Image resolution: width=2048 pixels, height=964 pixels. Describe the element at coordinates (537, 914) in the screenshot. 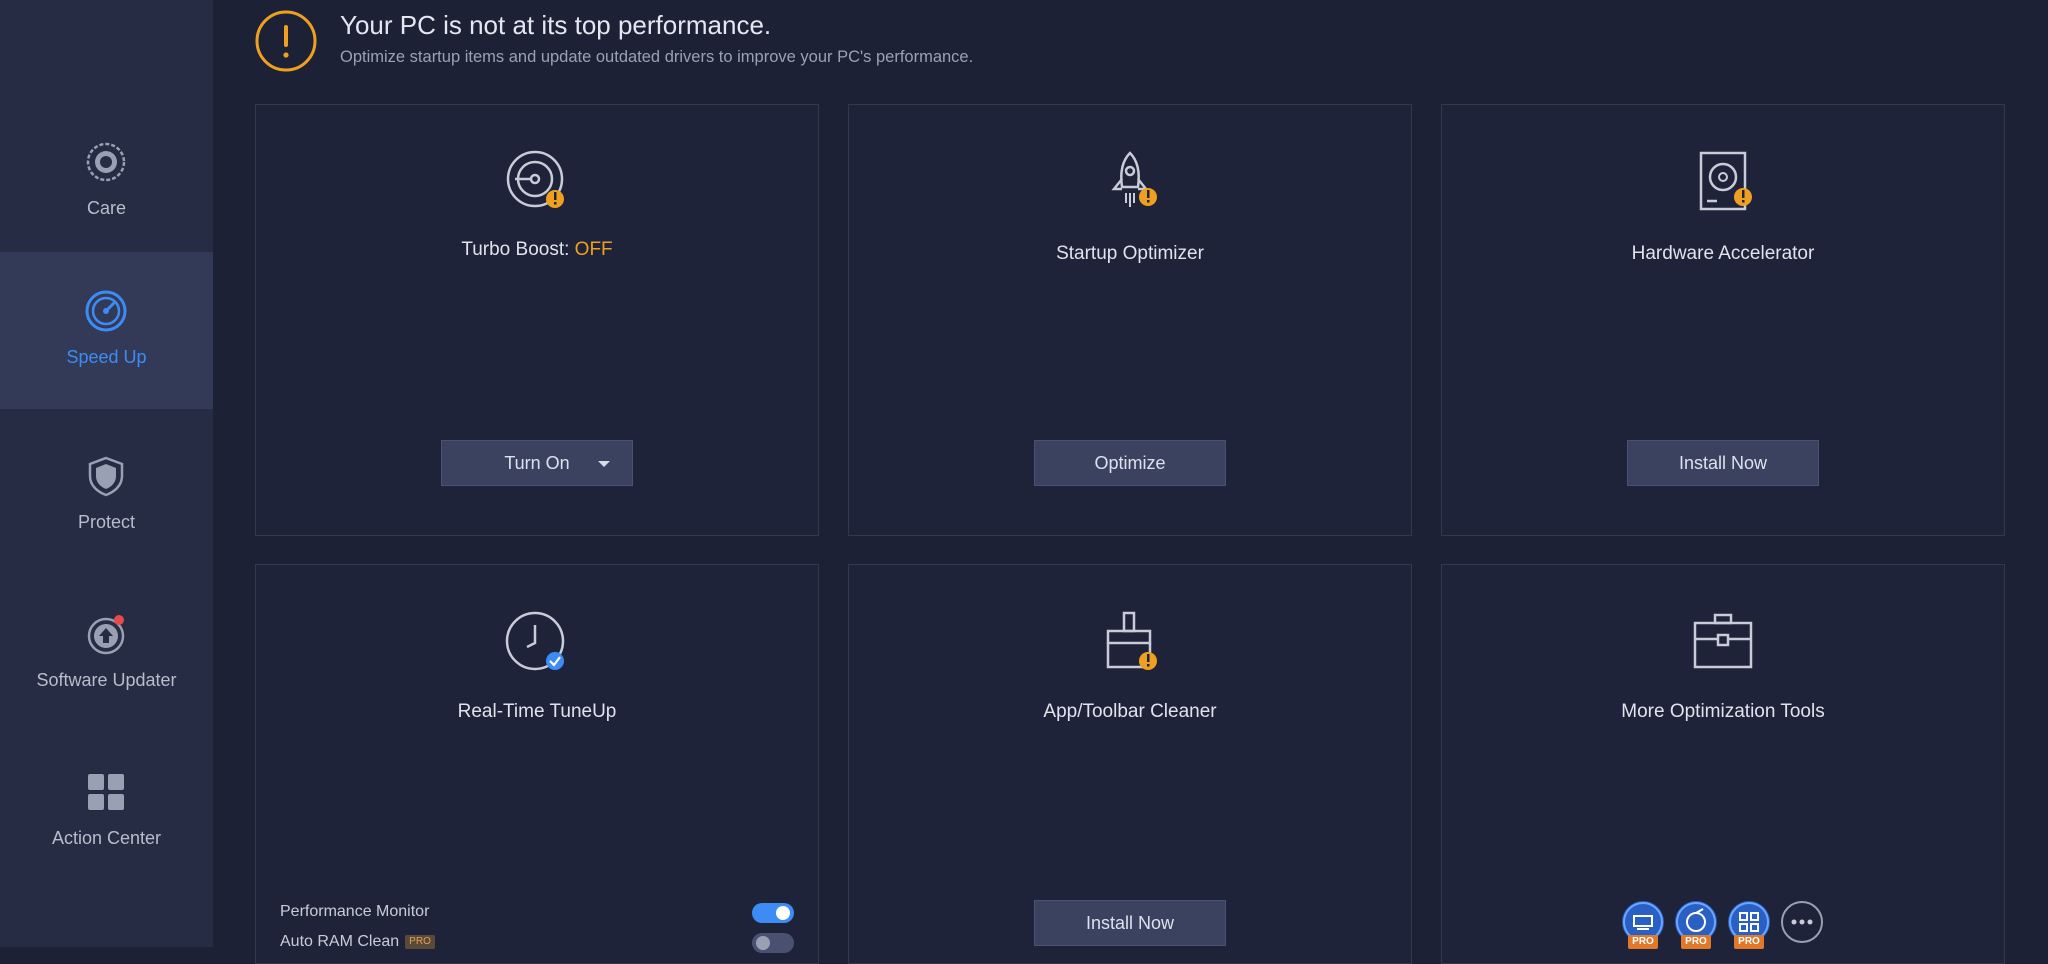

I see `performance-monitor-row: Performance Monitor` at that location.